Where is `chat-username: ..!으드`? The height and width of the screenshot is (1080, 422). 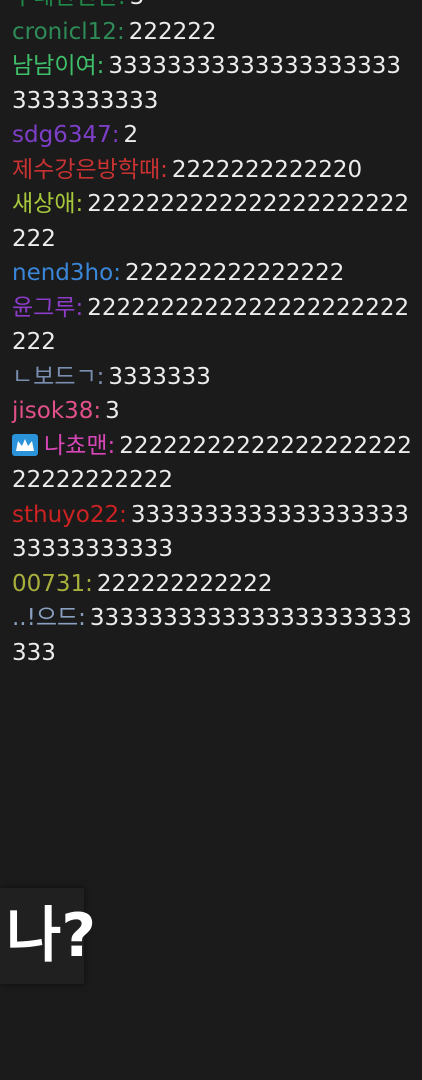 chat-username: ..!으드 is located at coordinates (45, 618).